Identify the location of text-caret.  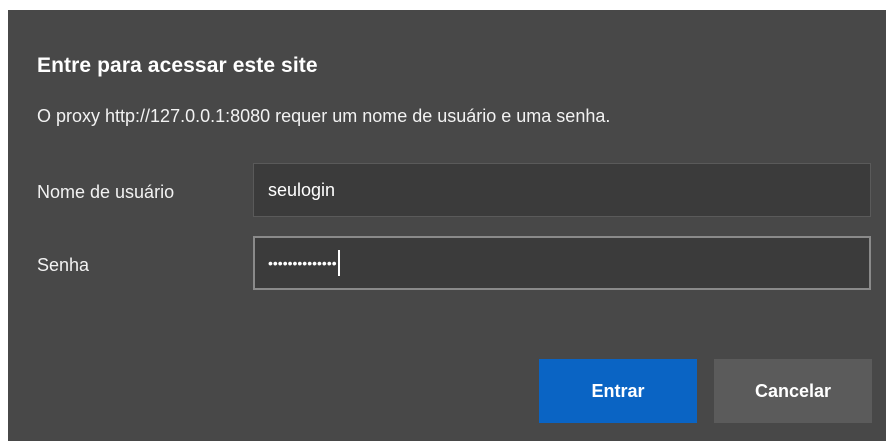
(338, 263).